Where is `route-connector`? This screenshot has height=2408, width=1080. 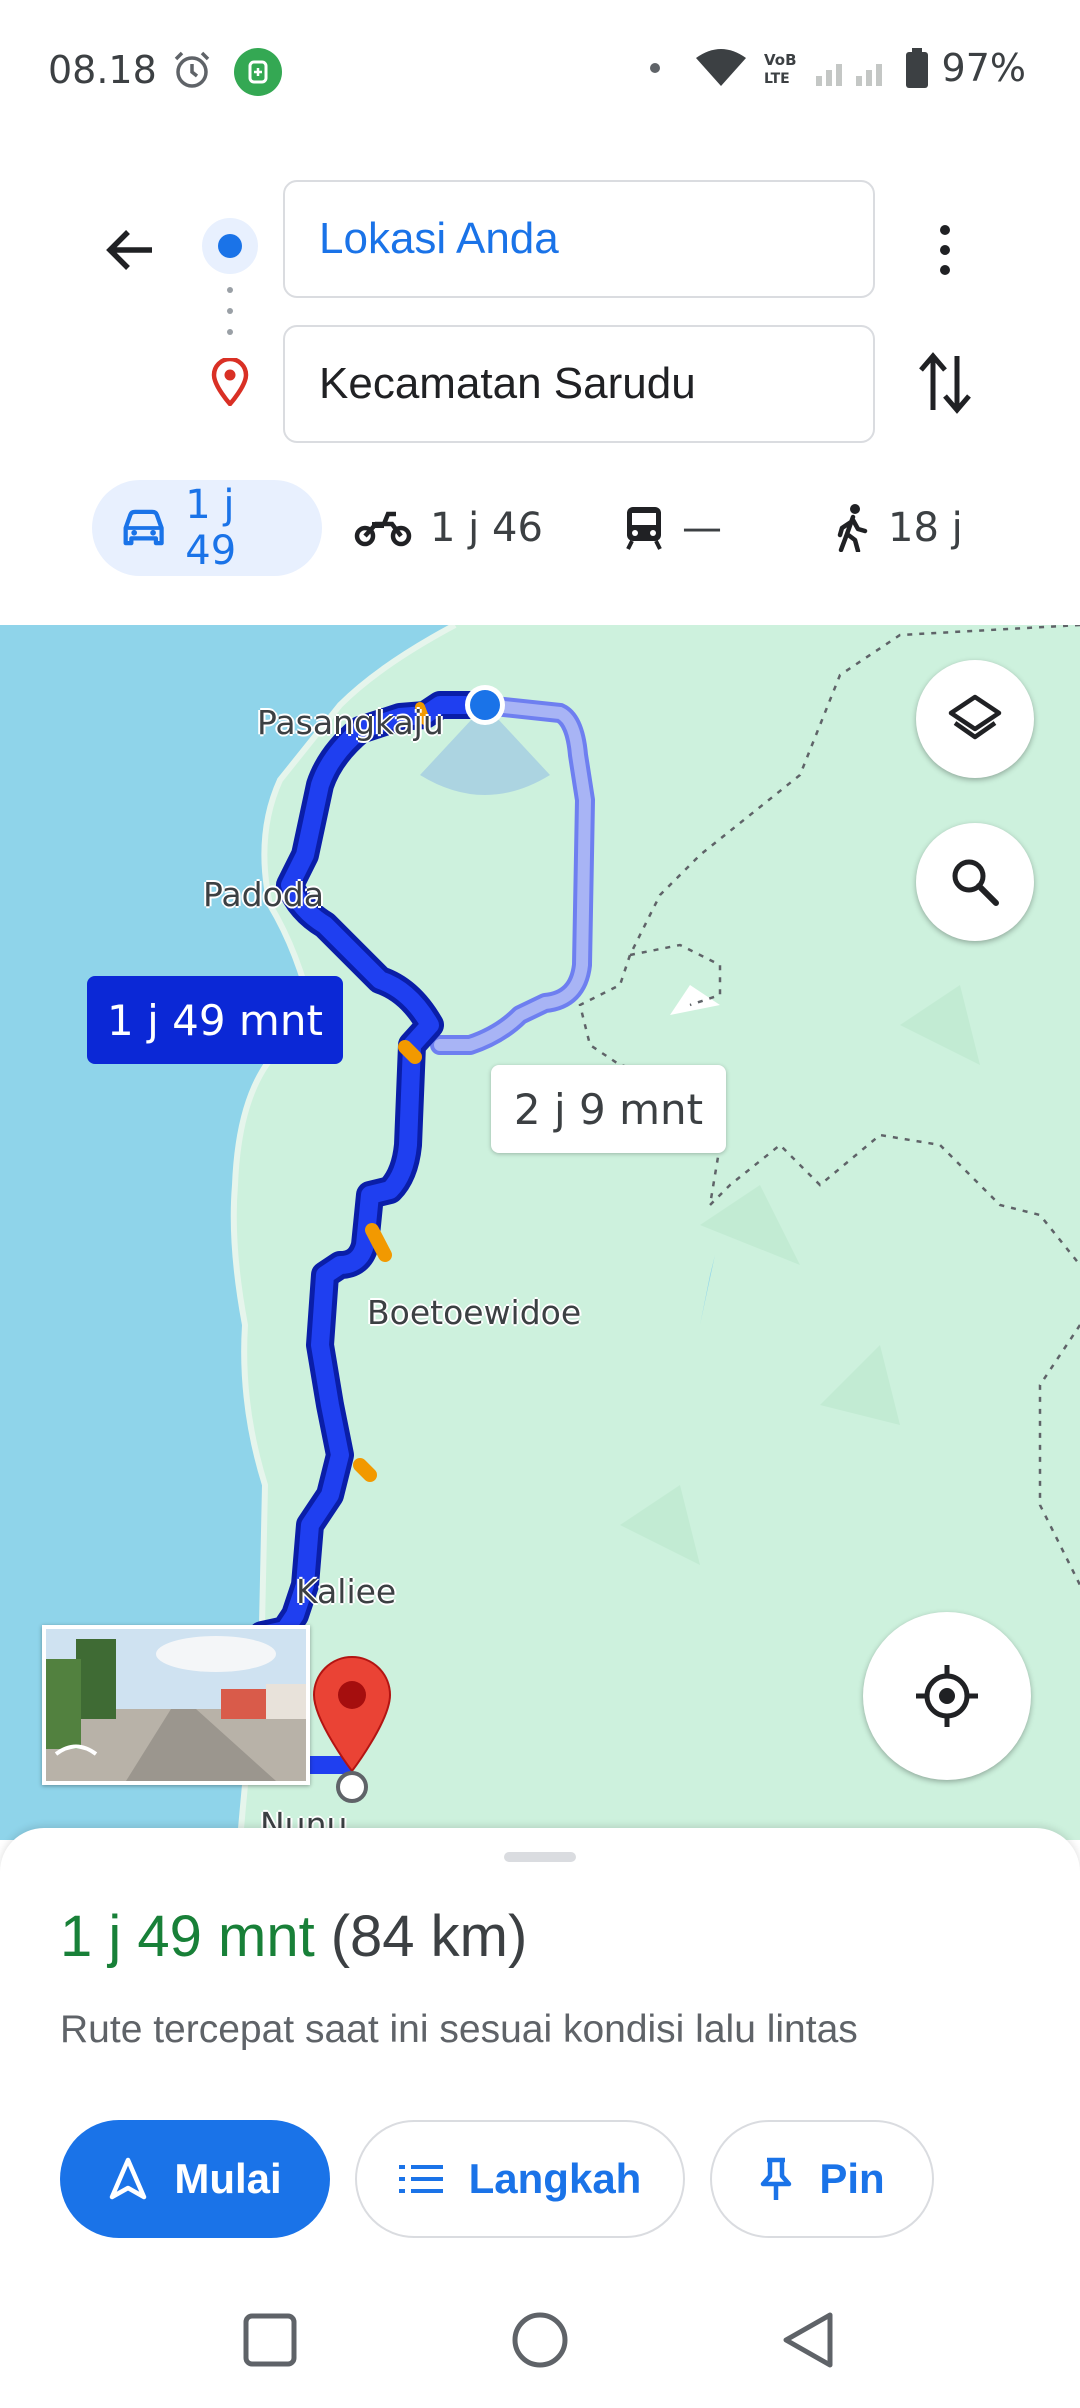 route-connector is located at coordinates (230, 311).